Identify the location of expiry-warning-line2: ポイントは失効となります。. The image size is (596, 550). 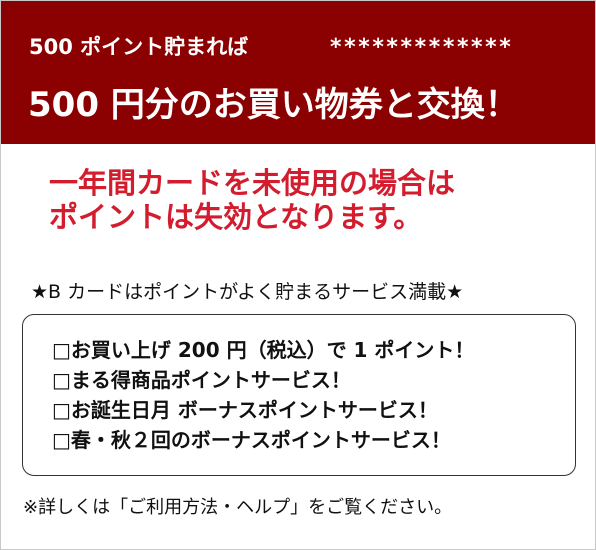
(236, 217).